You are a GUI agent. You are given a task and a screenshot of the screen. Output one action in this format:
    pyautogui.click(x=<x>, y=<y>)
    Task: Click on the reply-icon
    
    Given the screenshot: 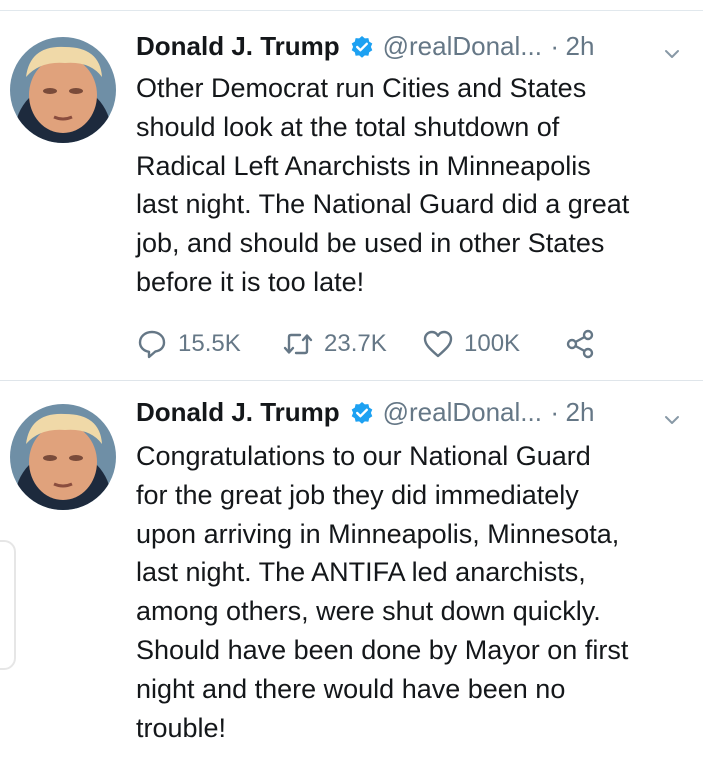 What is the action you would take?
    pyautogui.click(x=152, y=344)
    